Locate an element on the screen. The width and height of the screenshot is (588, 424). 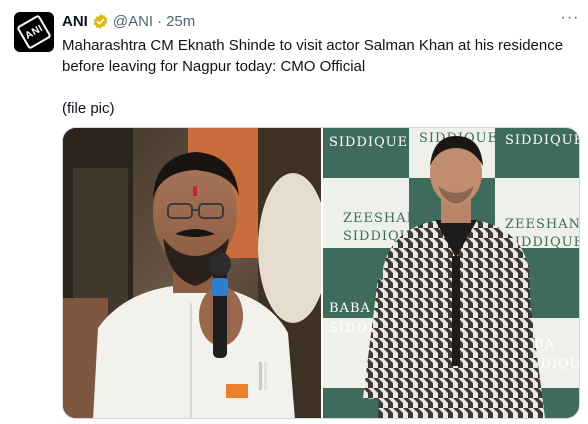
verified-badge-icon is located at coordinates (100, 21).